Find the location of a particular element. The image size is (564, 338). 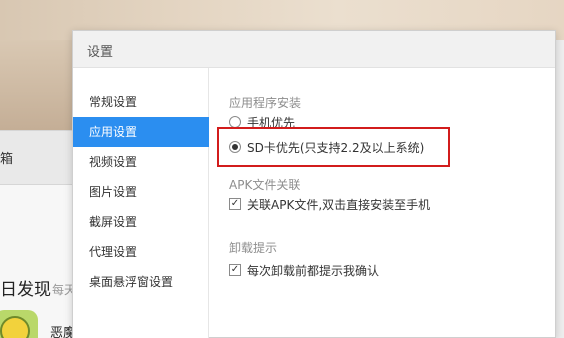

sd-first-label: SD卡优先(只支持2.2及以上系统) is located at coordinates (336, 147).